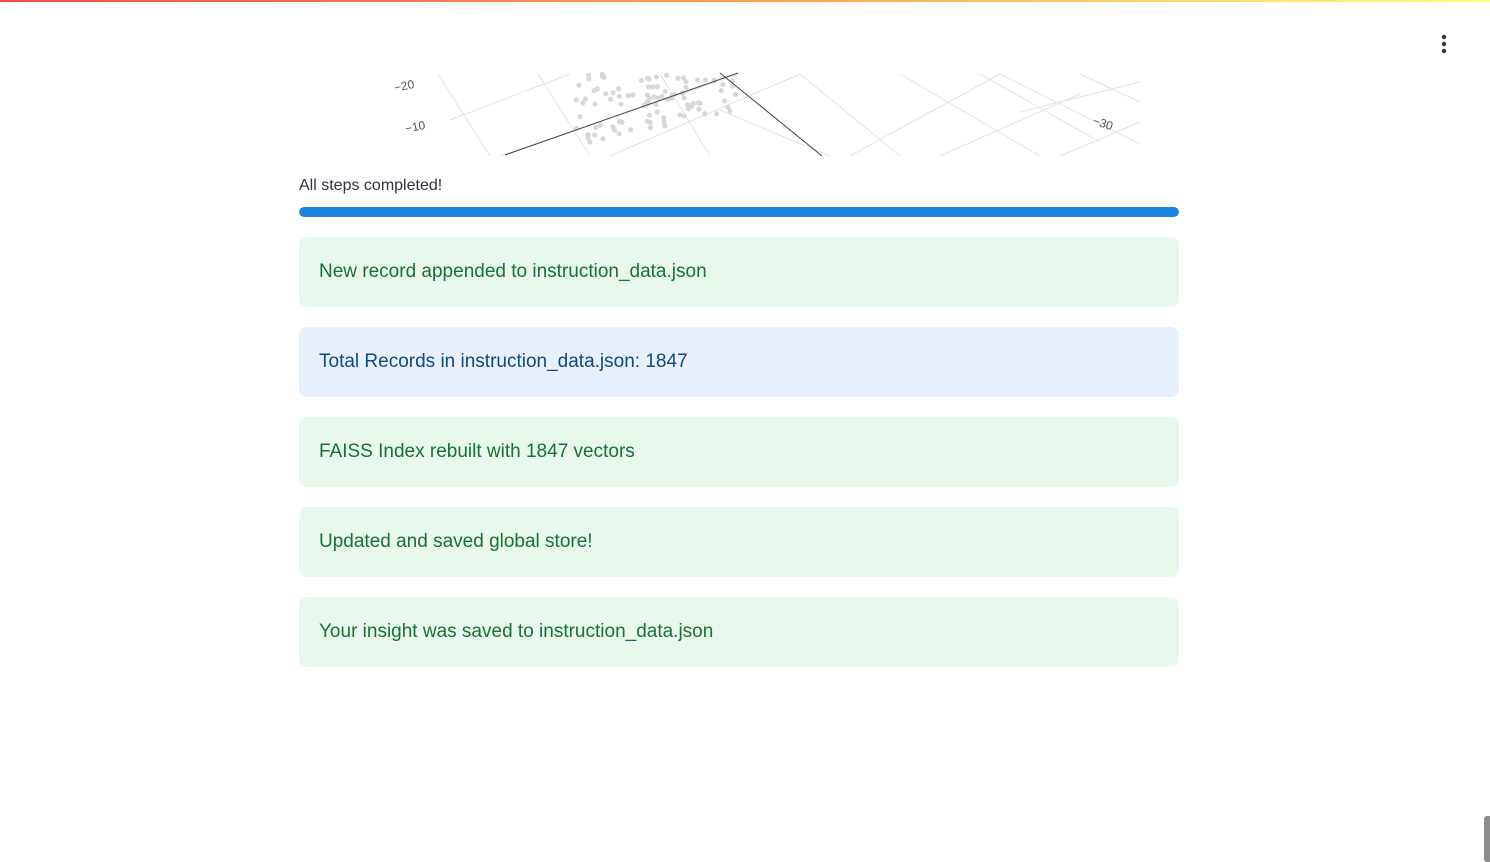 The height and width of the screenshot is (862, 1490). I want to click on progress-bar-fill, so click(739, 212).